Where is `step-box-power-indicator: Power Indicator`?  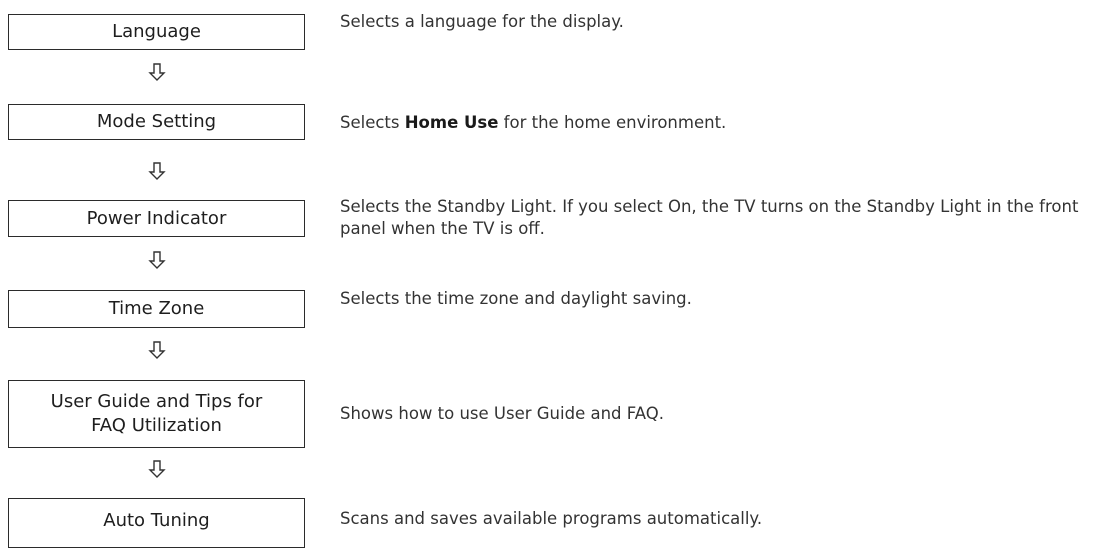
step-box-power-indicator: Power Indicator is located at coordinates (156, 218).